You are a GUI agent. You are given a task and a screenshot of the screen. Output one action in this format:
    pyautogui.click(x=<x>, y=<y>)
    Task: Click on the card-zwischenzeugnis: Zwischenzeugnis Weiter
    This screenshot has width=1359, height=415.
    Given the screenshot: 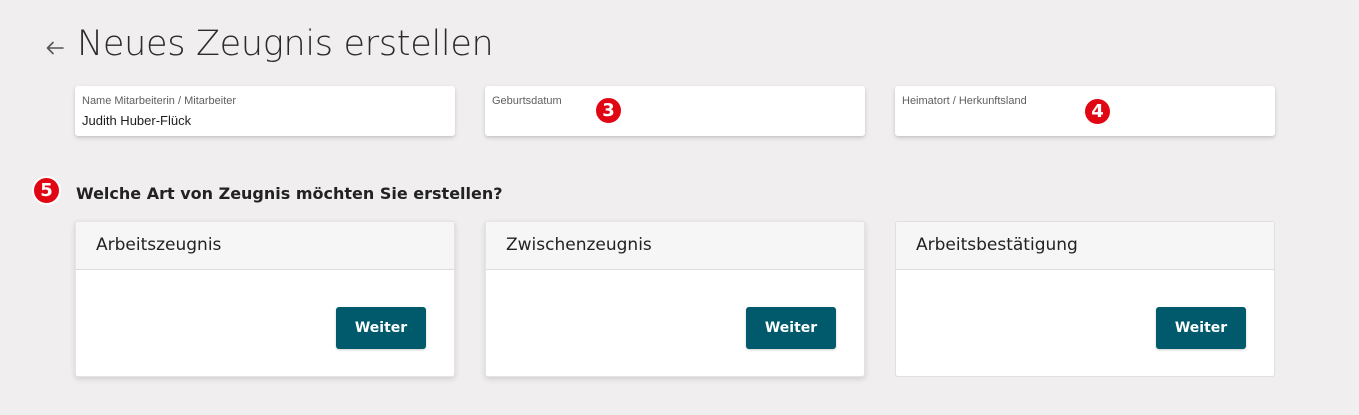 What is the action you would take?
    pyautogui.click(x=675, y=299)
    